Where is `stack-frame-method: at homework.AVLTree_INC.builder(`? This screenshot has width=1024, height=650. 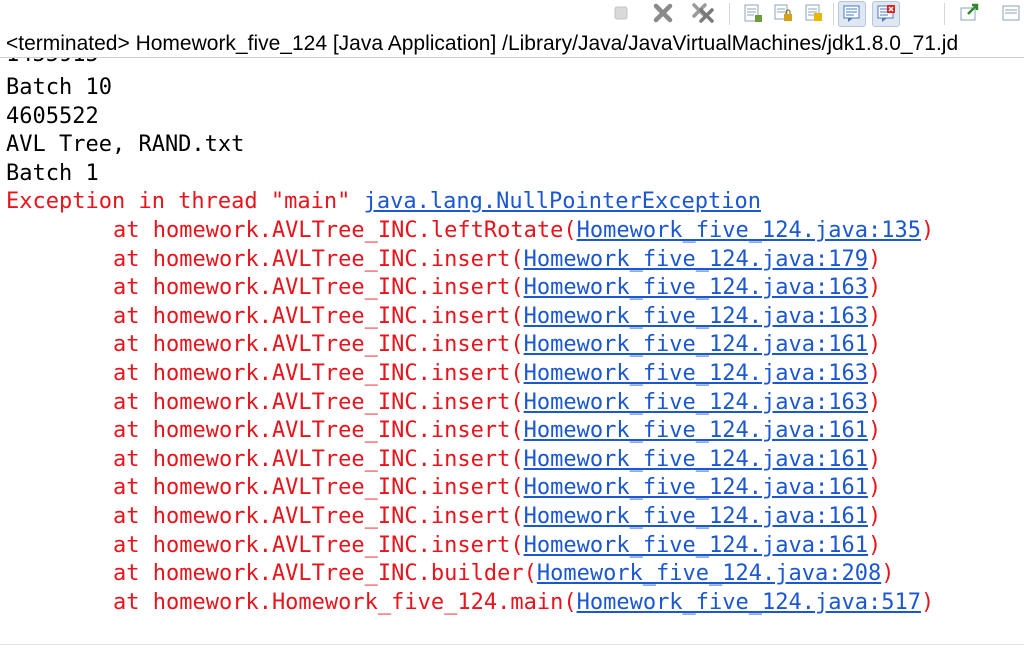 stack-frame-method: at homework.AVLTree_INC.builder( is located at coordinates (325, 574).